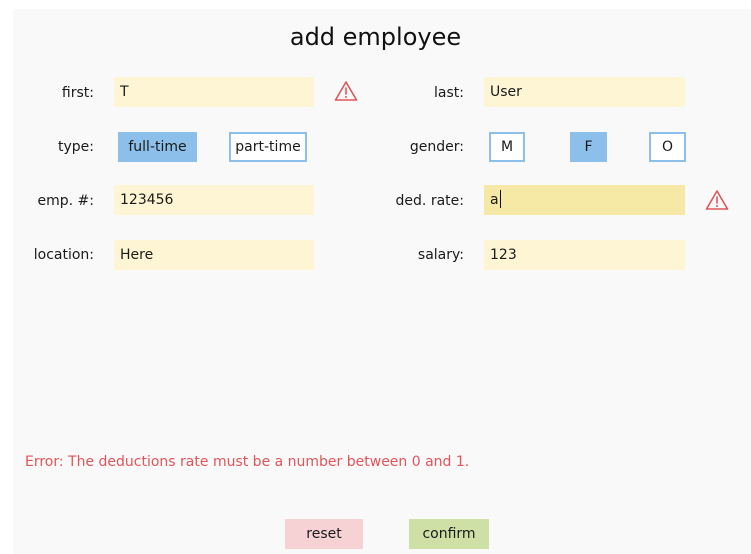 The image size is (751, 554). Describe the element at coordinates (346, 91) in the screenshot. I see `first-name-warning-icon` at that location.